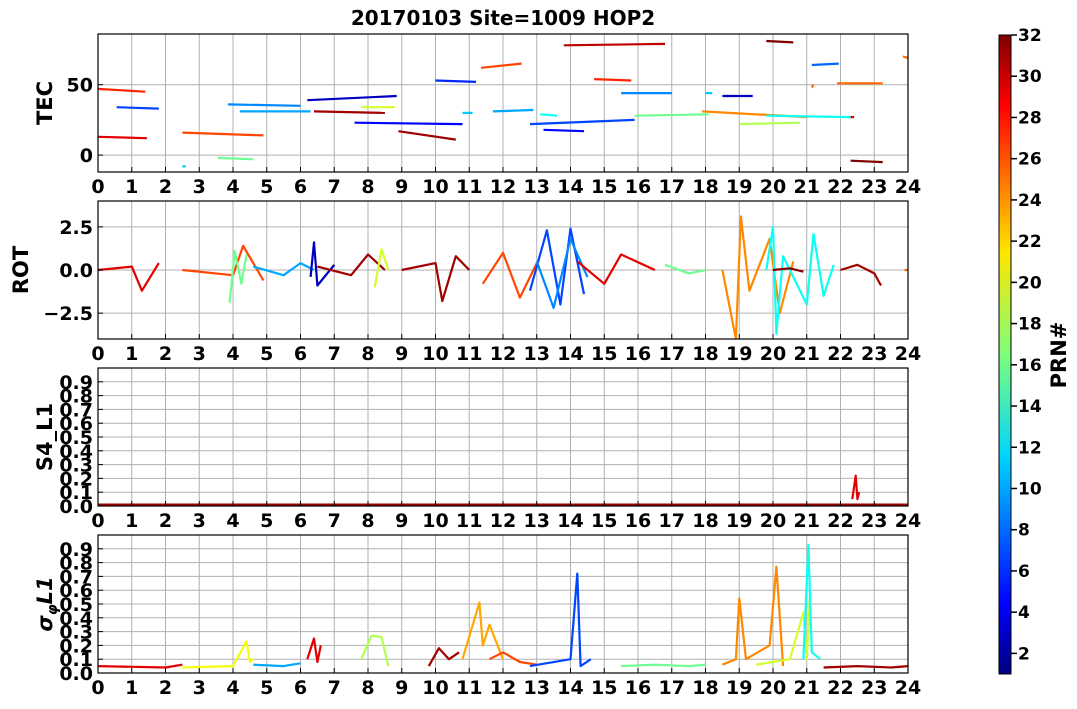  Describe the element at coordinates (80, 86) in the screenshot. I see `y-tick-label: 50` at that location.